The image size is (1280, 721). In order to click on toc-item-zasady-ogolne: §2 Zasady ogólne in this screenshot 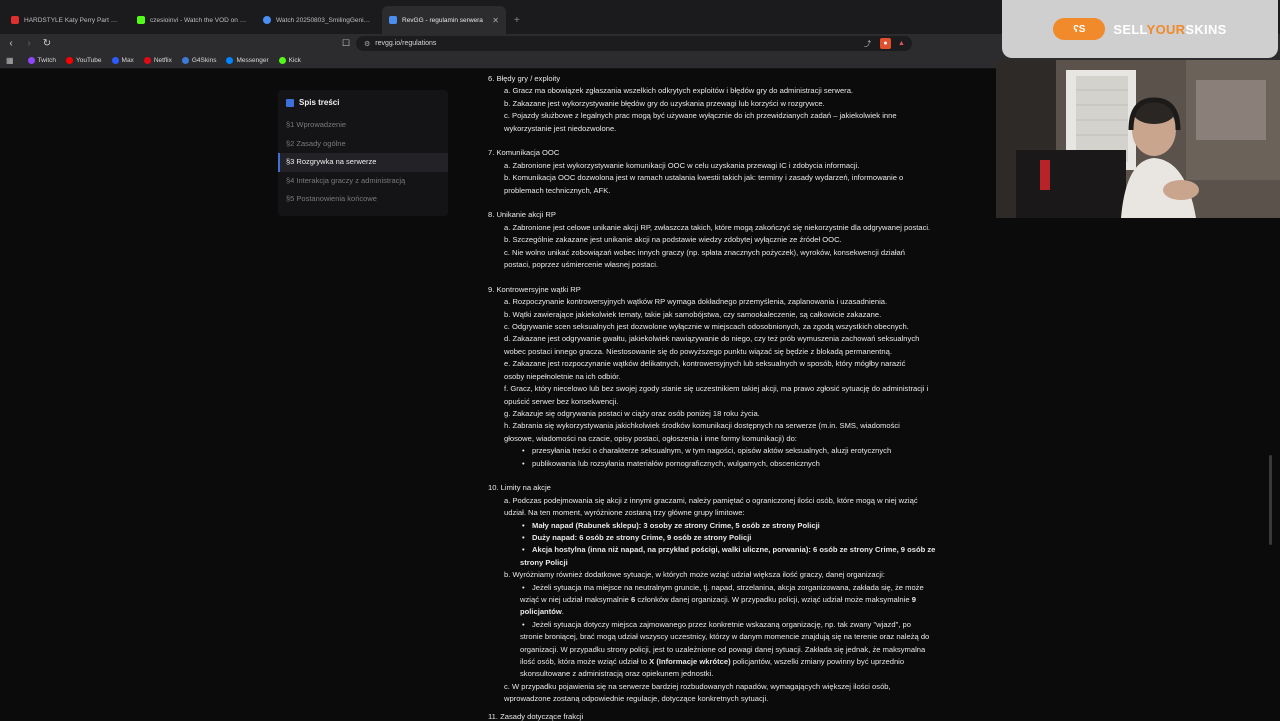, I will do `click(363, 144)`.